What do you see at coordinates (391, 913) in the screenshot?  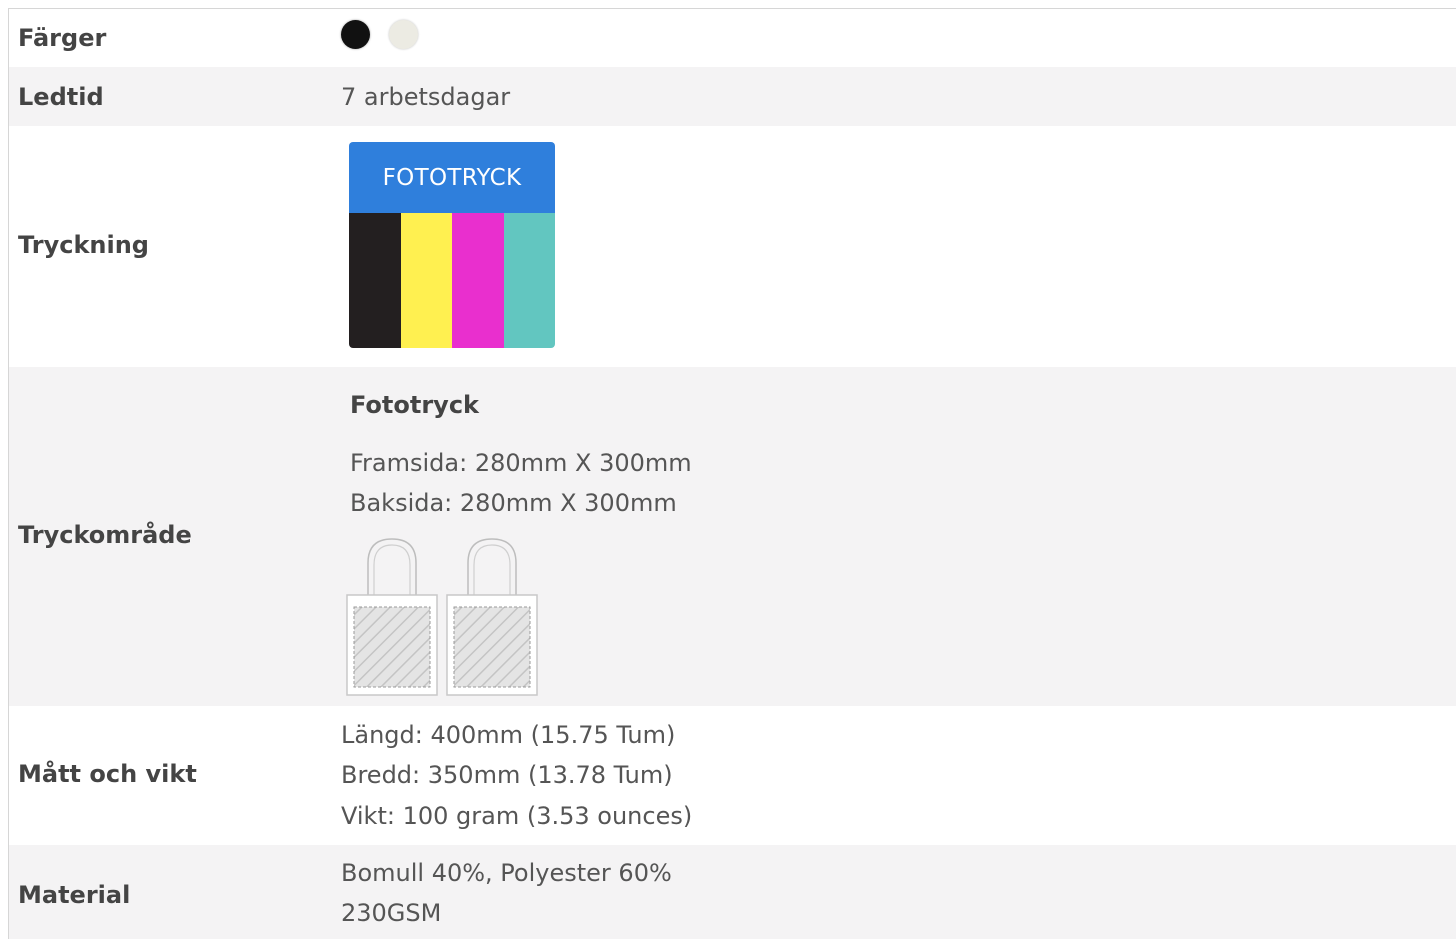 I see `material-weight: 230GSM` at bounding box center [391, 913].